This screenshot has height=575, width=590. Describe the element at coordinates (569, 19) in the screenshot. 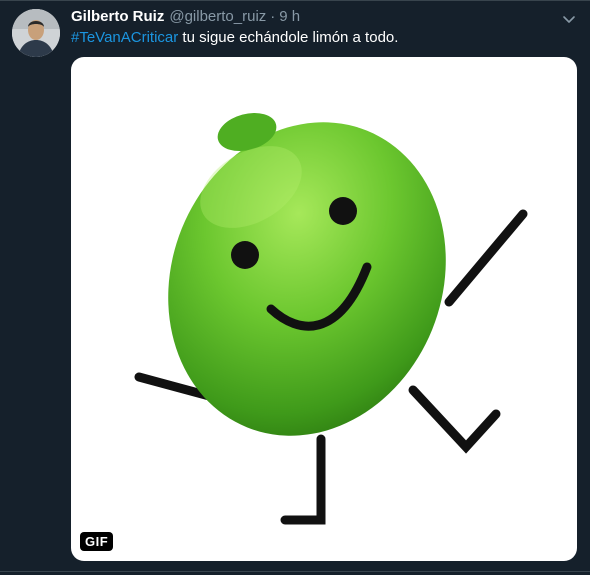

I see `chevron-down-icon` at that location.